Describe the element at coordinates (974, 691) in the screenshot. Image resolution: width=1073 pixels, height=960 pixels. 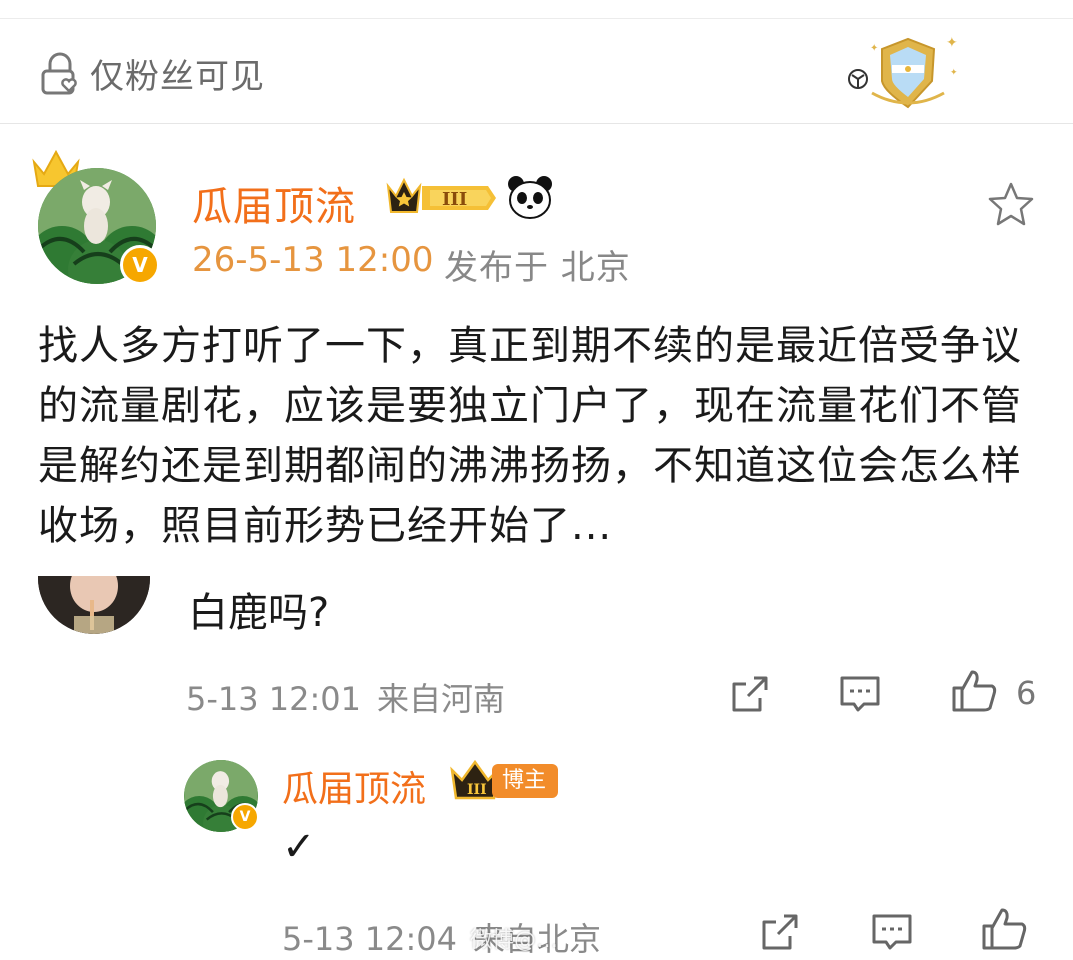
I see `thumbs-up-icon` at that location.